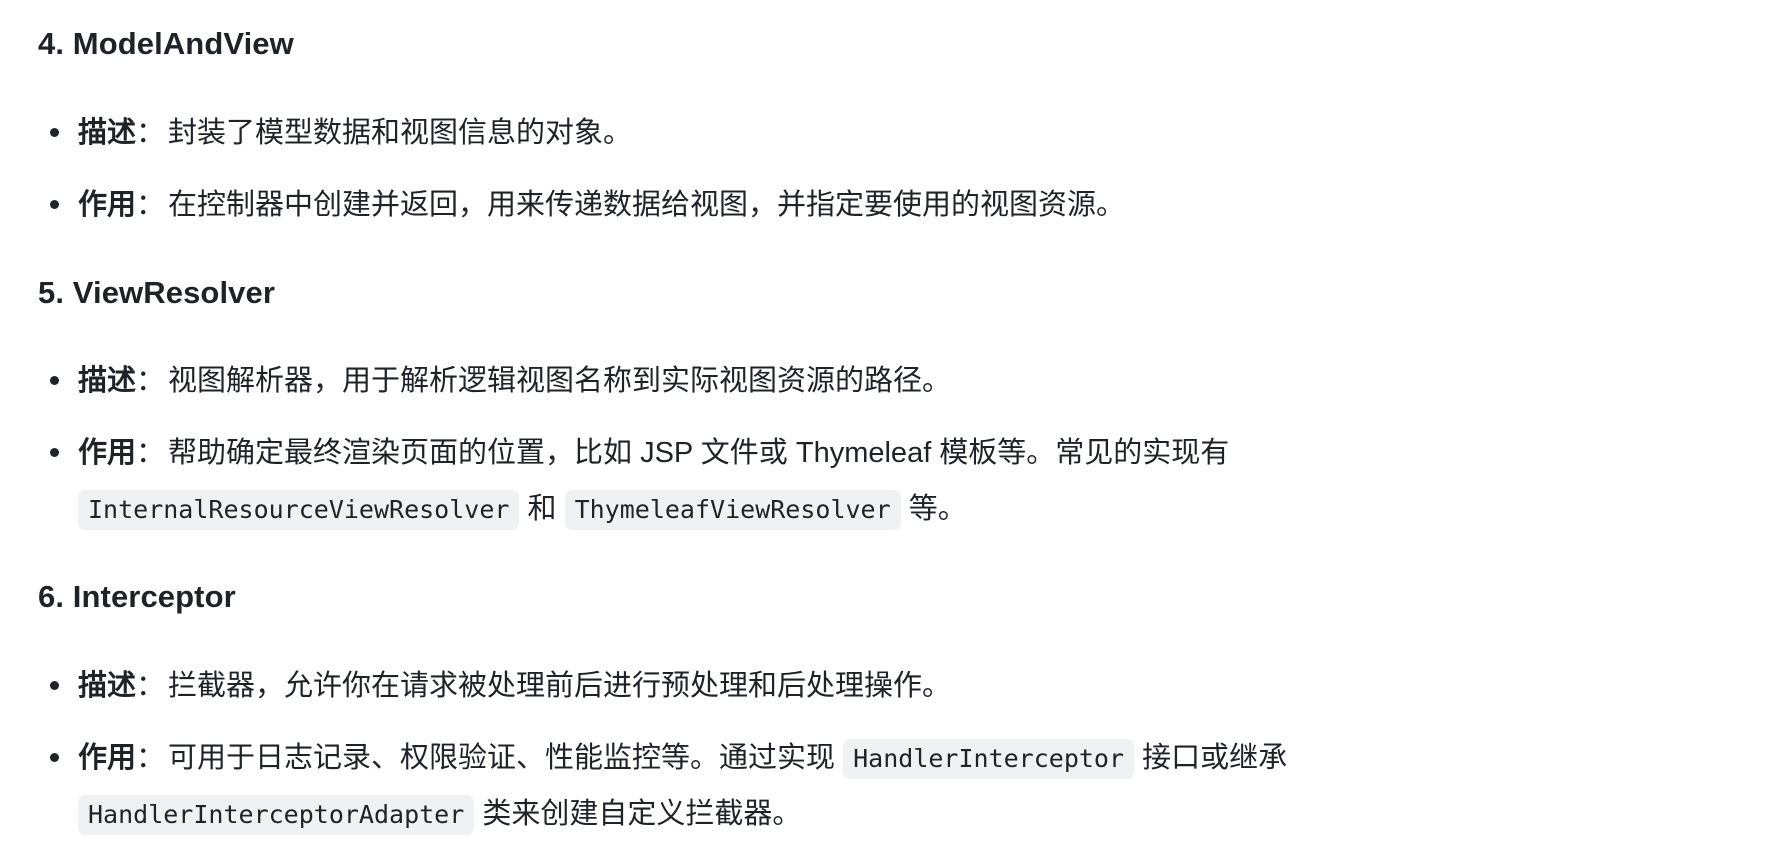 The image size is (1792, 844). What do you see at coordinates (647, 205) in the screenshot?
I see `item-text: 在控制器中创建并返回，用来传递数据给视图，并指定要使用的视图资源。` at bounding box center [647, 205].